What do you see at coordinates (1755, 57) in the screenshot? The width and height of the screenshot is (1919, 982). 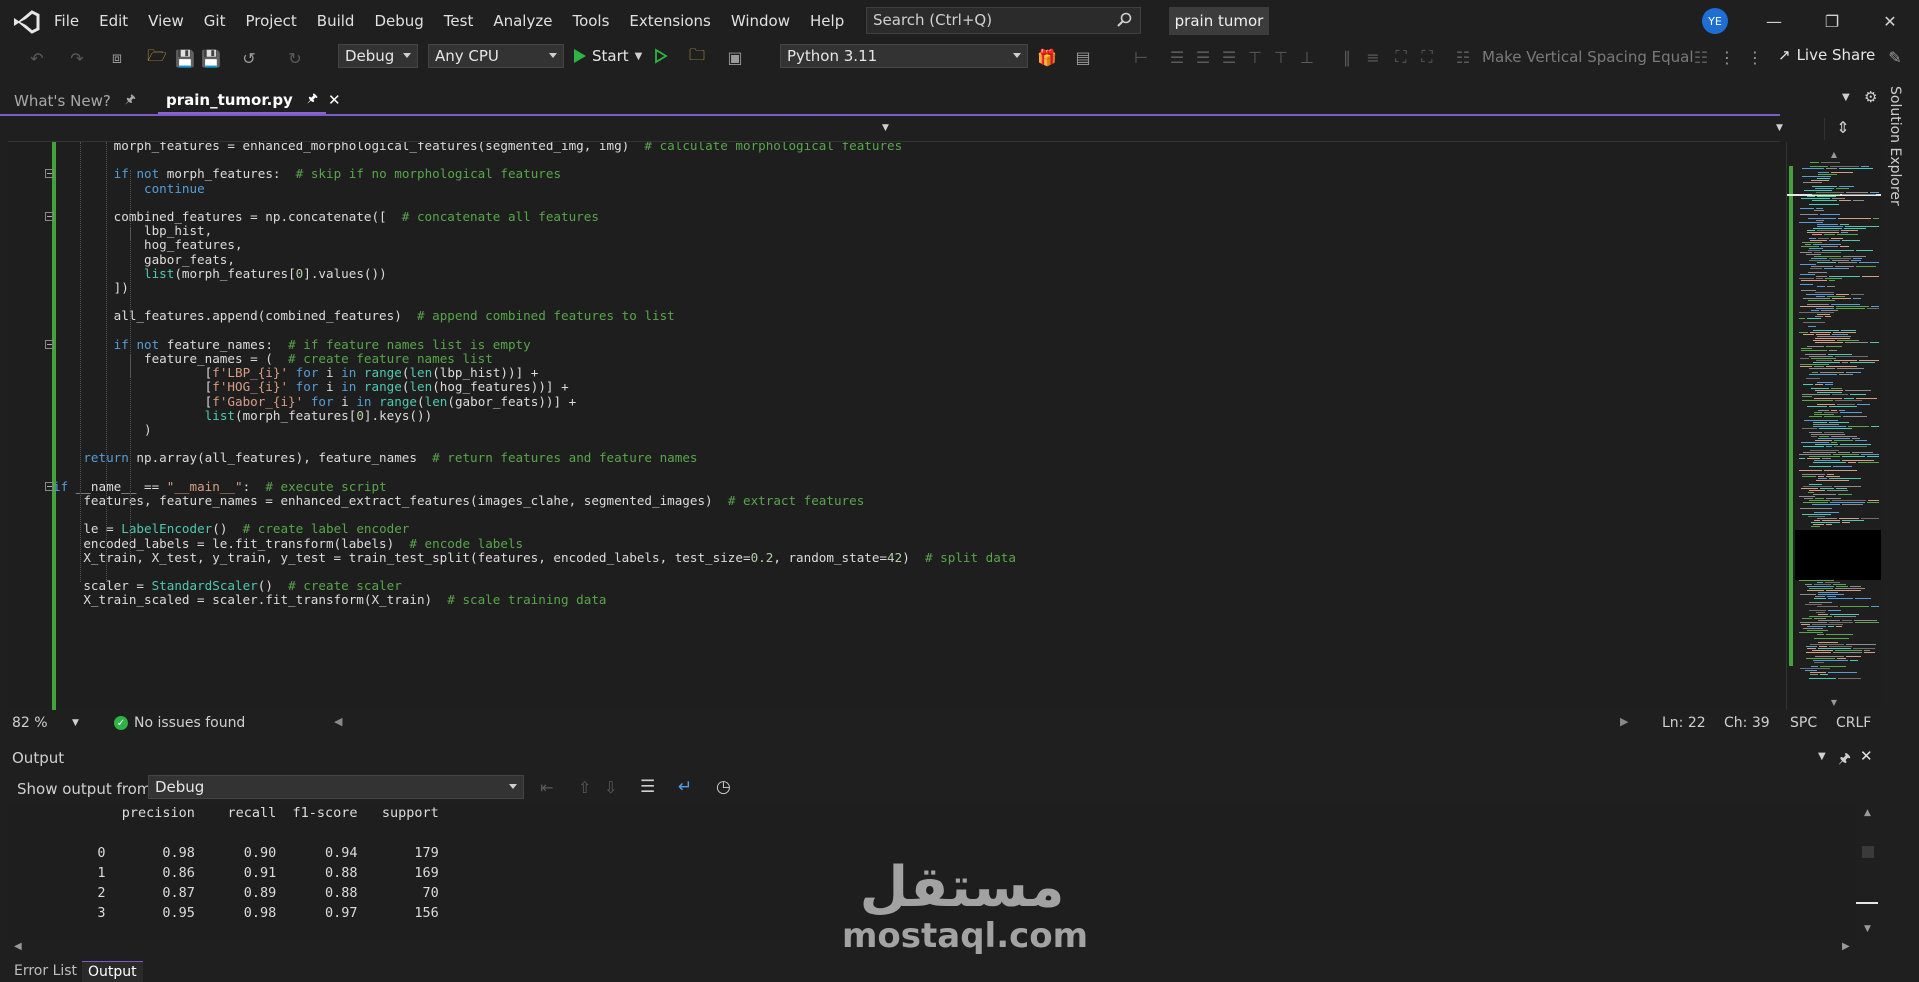 I see `overflow-icon-2: ⋮` at bounding box center [1755, 57].